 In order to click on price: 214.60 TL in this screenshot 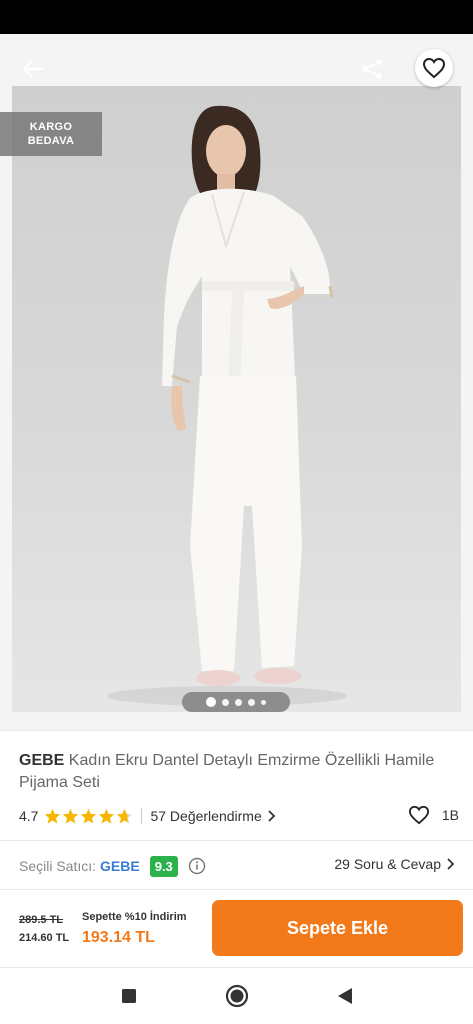, I will do `click(44, 938)`.